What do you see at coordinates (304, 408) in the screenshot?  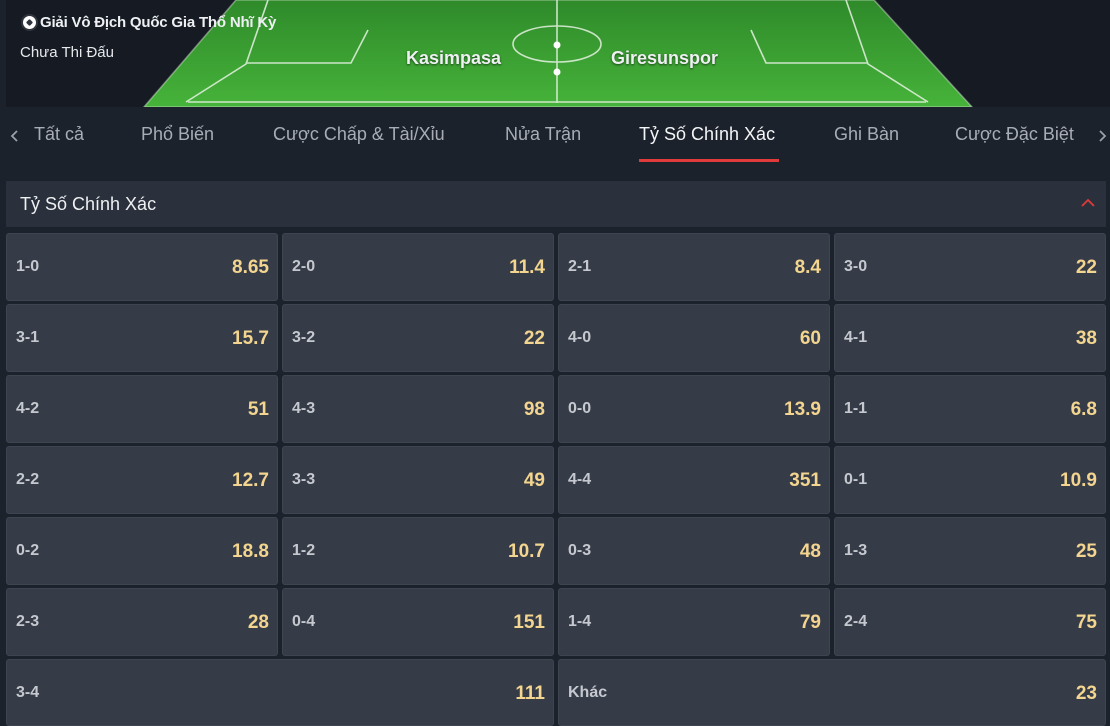 I see `score-label: 4-3` at bounding box center [304, 408].